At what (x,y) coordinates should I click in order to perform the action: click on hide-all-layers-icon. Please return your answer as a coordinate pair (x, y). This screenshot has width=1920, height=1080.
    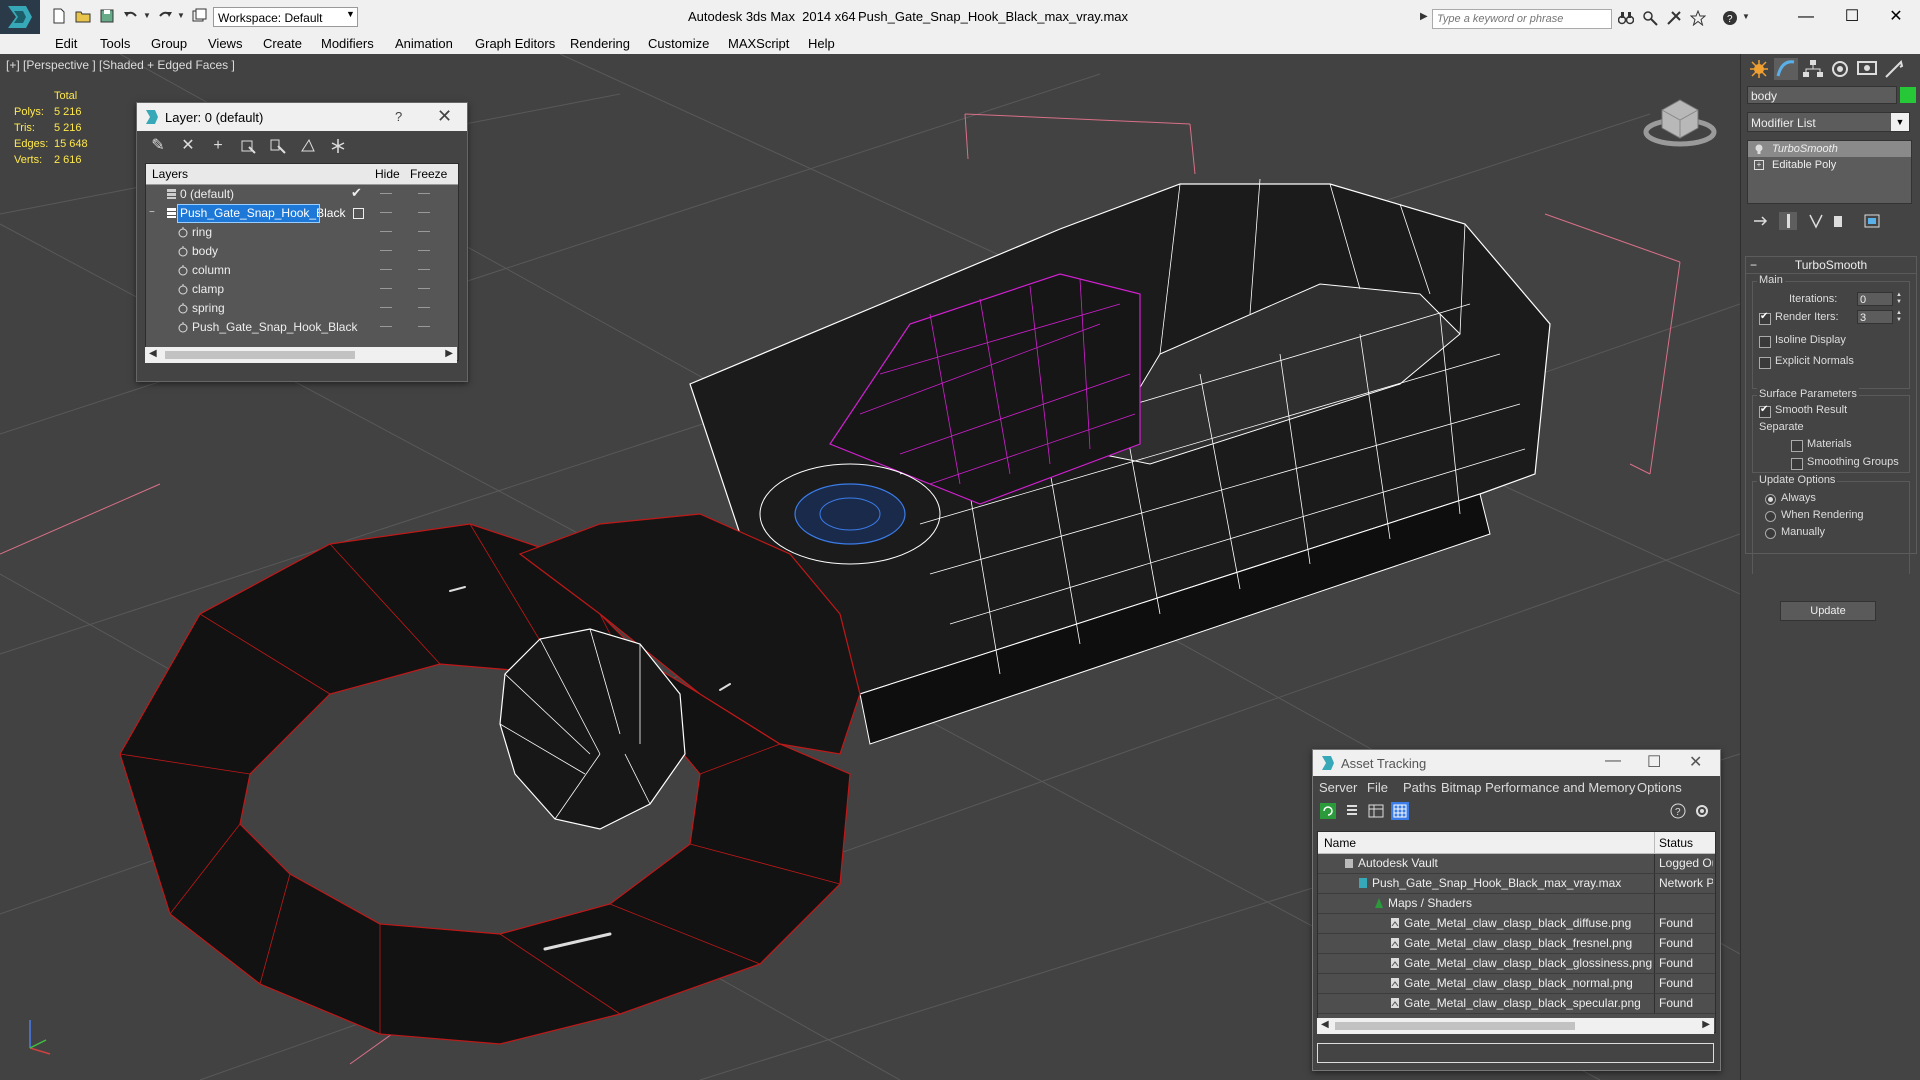
    Looking at the image, I should click on (308, 146).